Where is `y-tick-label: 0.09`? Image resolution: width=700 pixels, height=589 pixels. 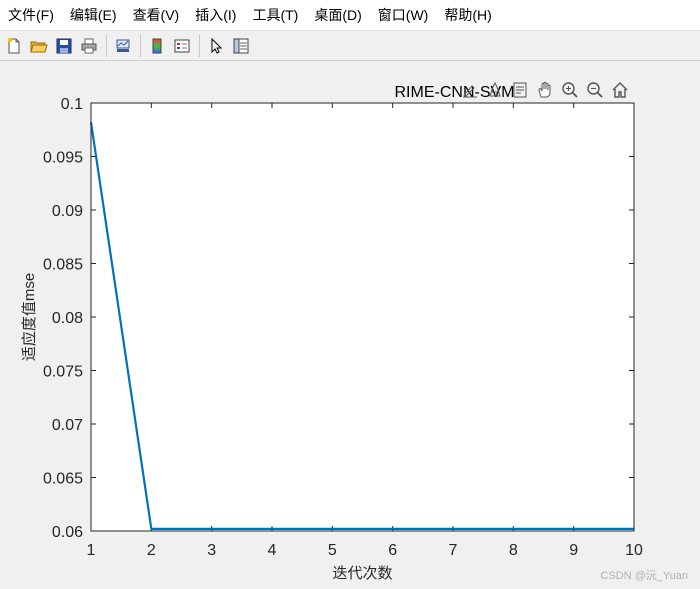 y-tick-label: 0.09 is located at coordinates (67, 211).